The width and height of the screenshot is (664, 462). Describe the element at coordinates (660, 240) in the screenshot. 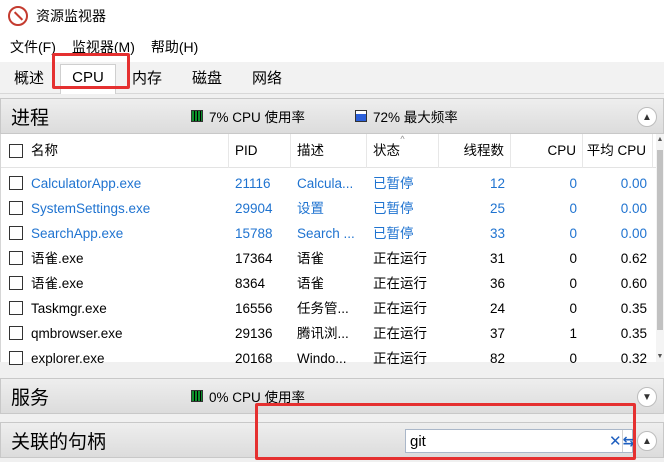

I see `scroll-thumb` at that location.